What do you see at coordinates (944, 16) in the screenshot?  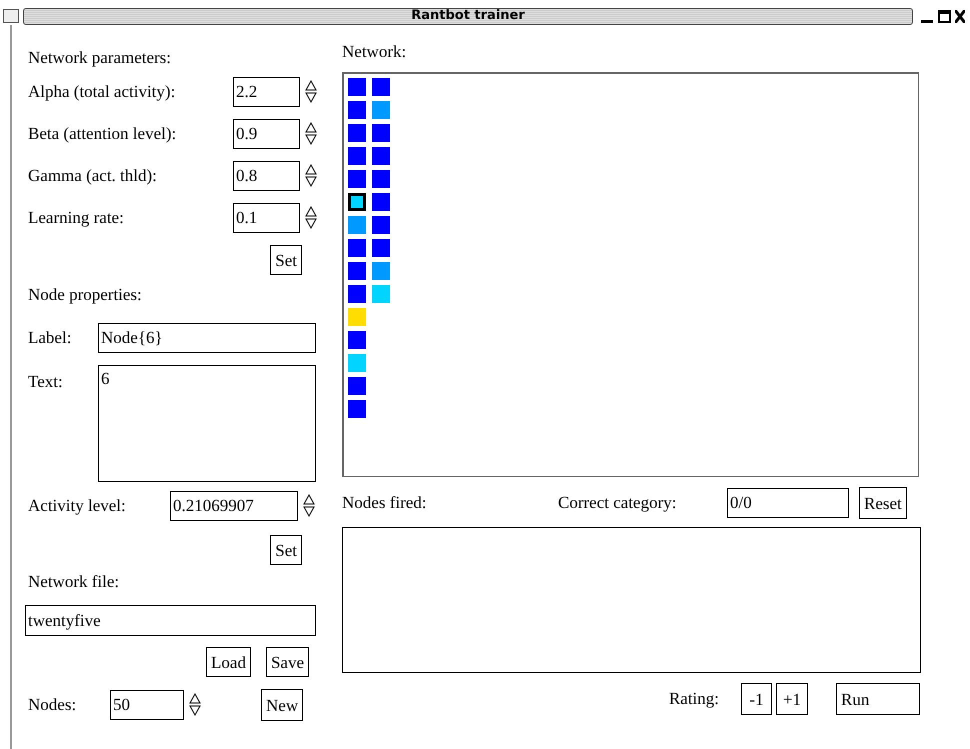 I see `maximize-icon` at bounding box center [944, 16].